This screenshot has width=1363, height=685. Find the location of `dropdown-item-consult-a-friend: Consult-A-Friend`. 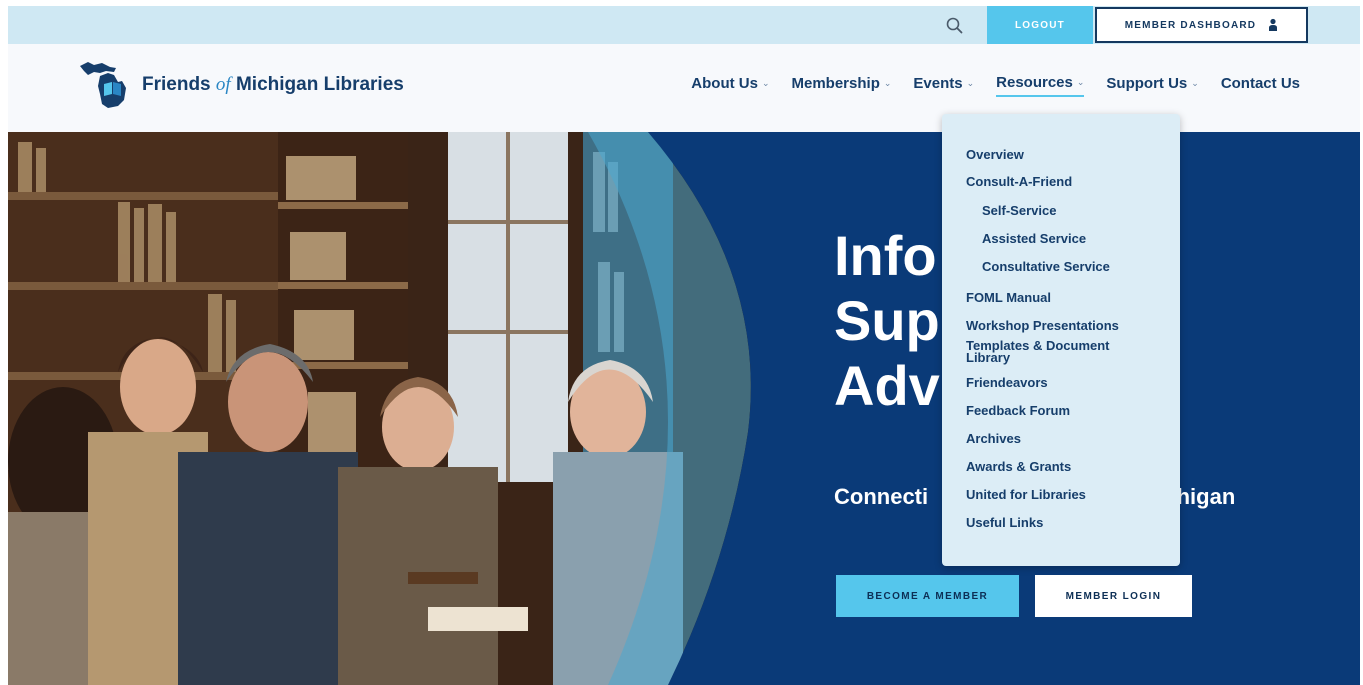

dropdown-item-consult-a-friend: Consult-A-Friend is located at coordinates (1073, 181).